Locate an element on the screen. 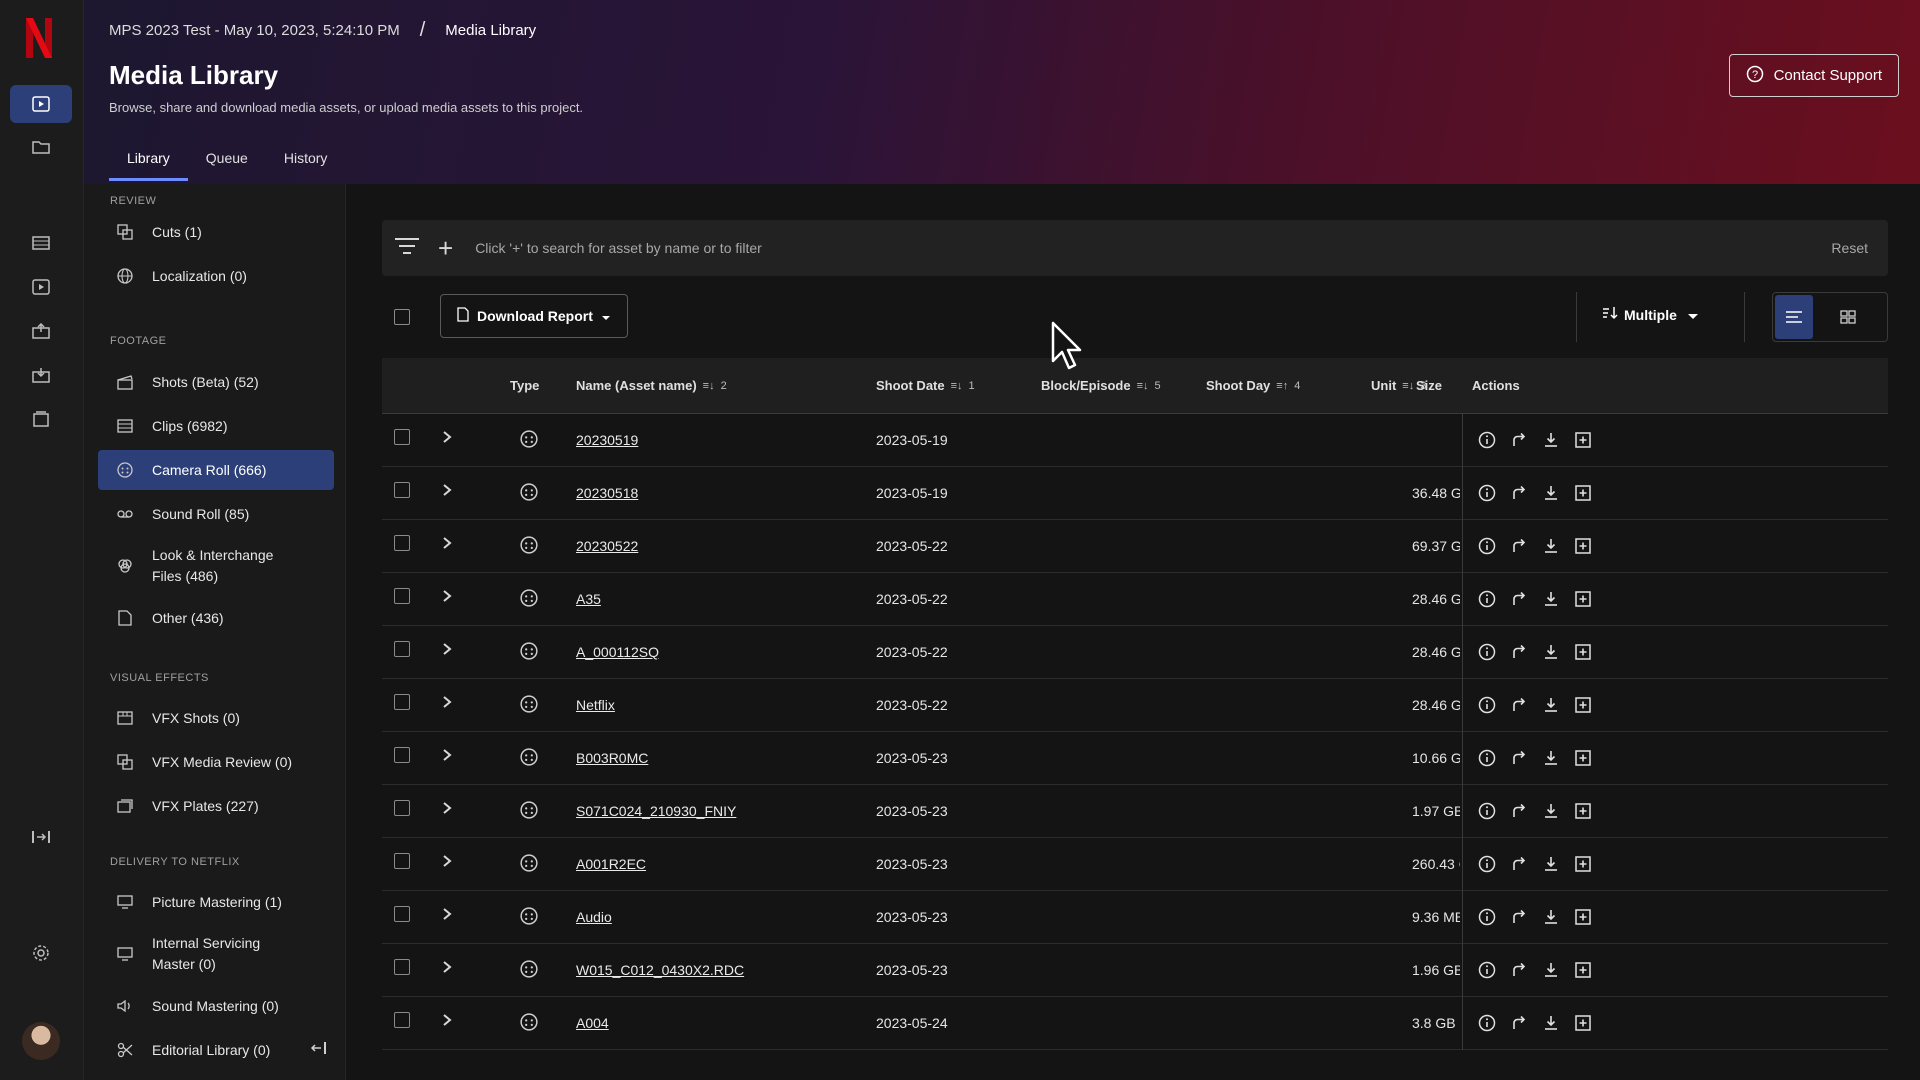  expand-rail-icon is located at coordinates (41, 837).